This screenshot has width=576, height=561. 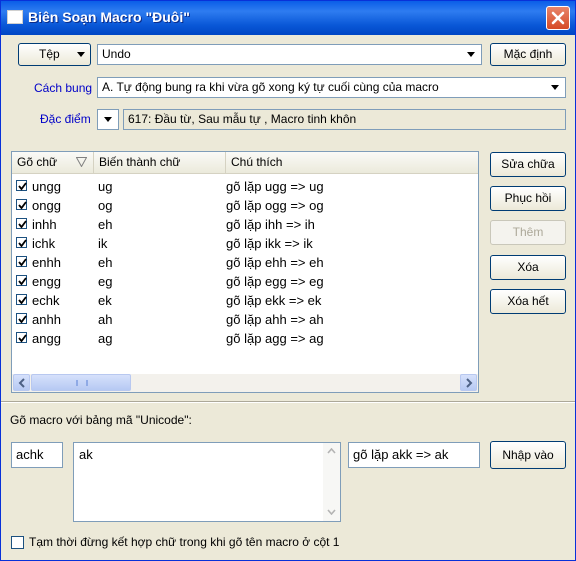 What do you see at coordinates (275, 319) in the screenshot?
I see `cell-note: gõ lặp ahh => ah` at bounding box center [275, 319].